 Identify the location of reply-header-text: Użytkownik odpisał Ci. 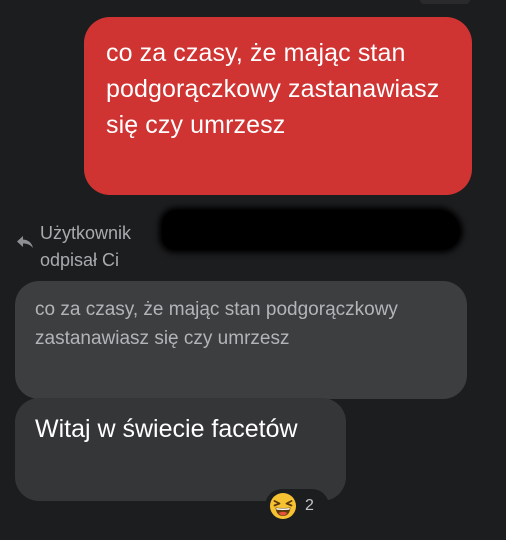
(85, 247).